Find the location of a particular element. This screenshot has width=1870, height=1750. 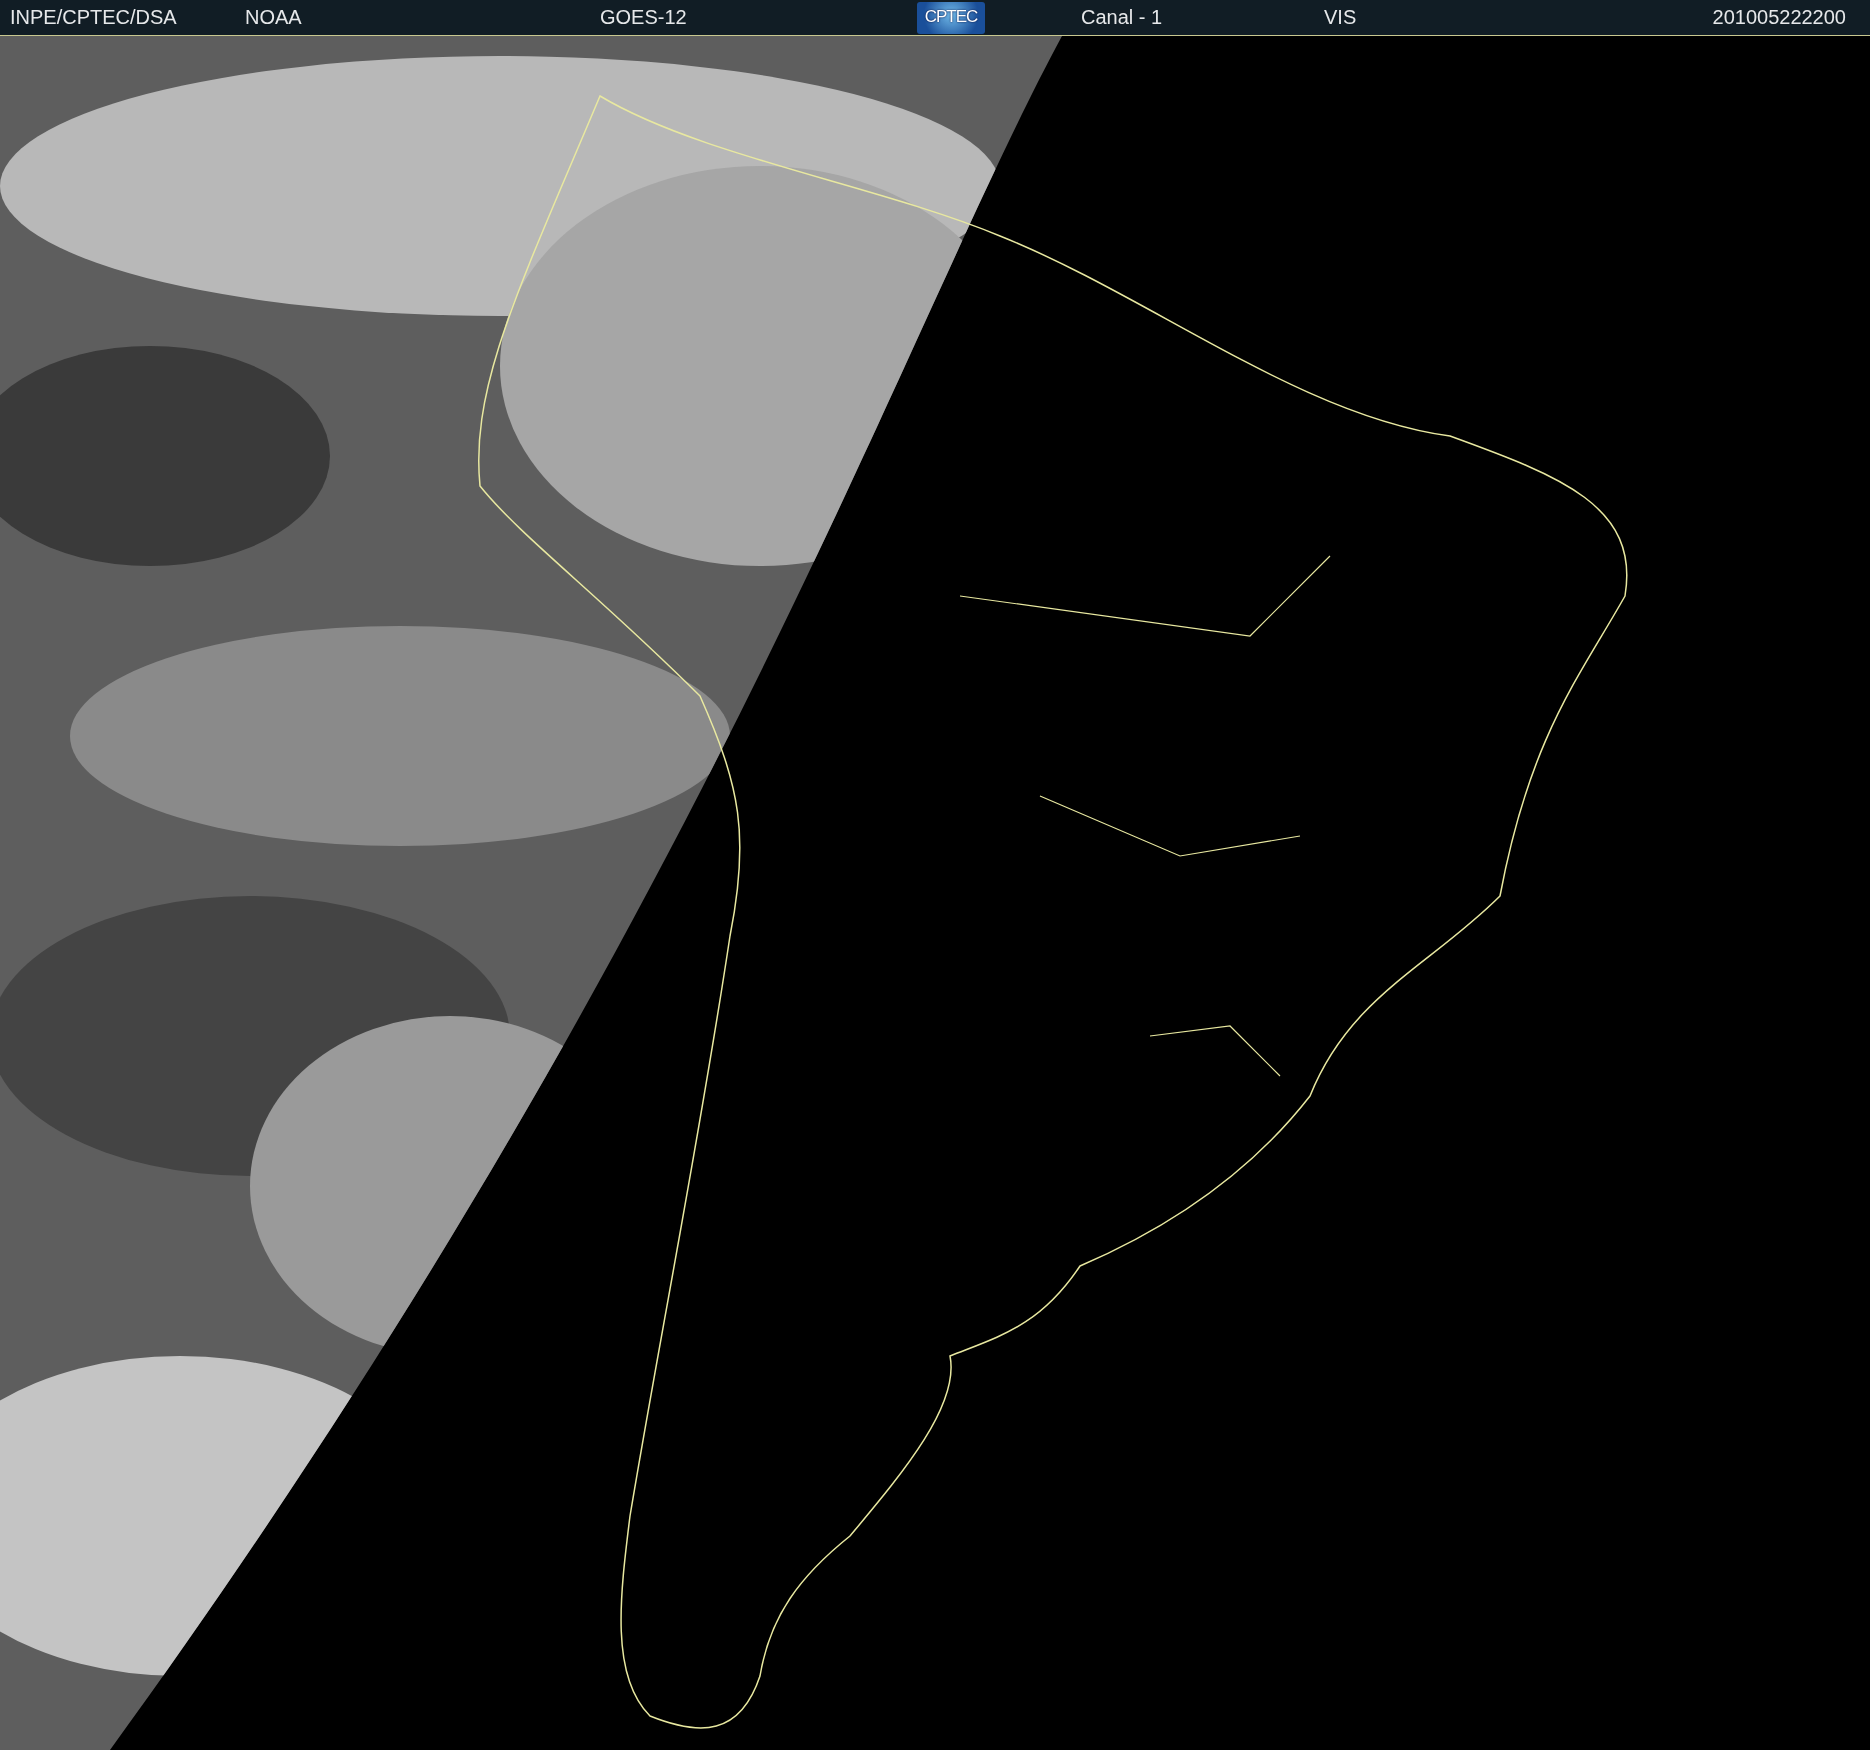

band-label: VIS is located at coordinates (1340, 17).